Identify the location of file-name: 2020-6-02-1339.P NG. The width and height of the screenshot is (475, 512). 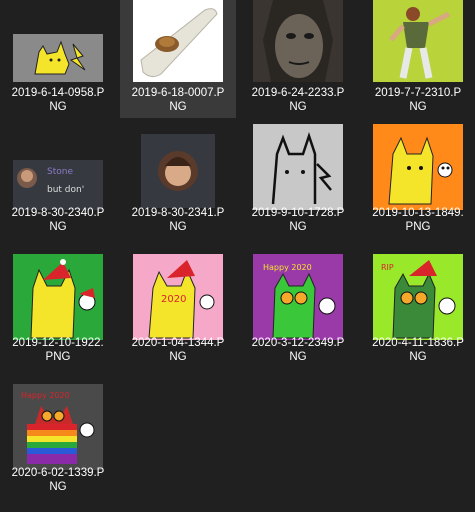
(58, 480).